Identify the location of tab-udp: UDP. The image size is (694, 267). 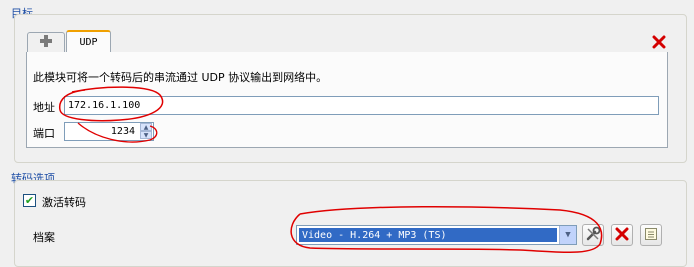
(88, 41).